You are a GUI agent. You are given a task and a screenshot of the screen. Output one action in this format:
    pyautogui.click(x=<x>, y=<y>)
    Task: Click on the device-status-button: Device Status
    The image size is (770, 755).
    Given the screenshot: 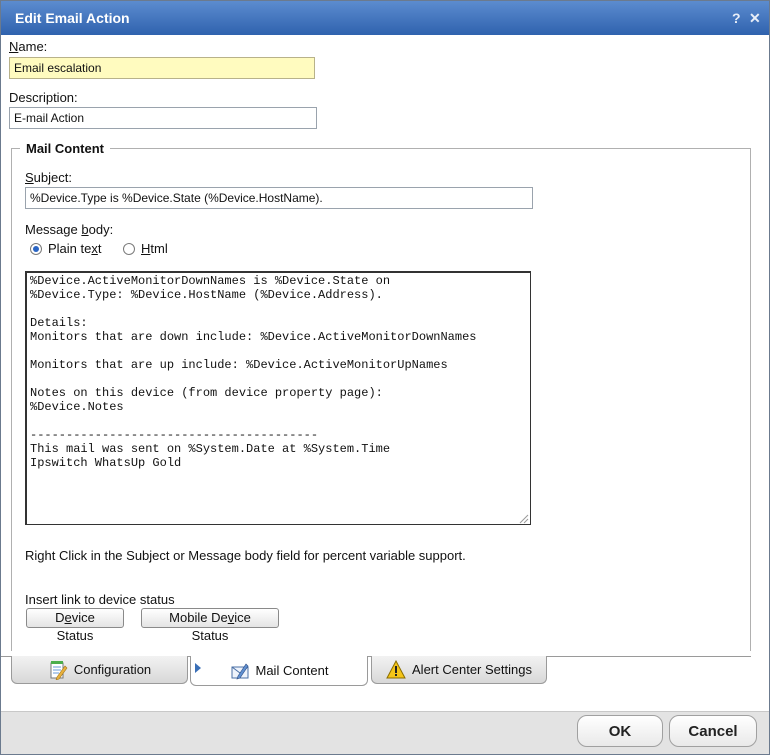 What is the action you would take?
    pyautogui.click(x=75, y=625)
    